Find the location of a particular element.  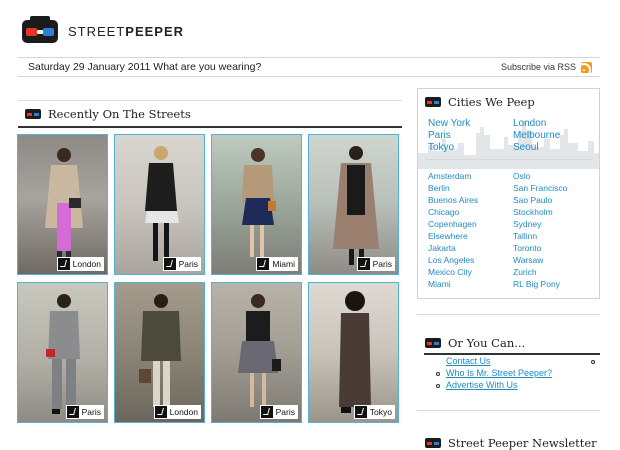

city-tag: Tokyo is located at coordinates (374, 412).